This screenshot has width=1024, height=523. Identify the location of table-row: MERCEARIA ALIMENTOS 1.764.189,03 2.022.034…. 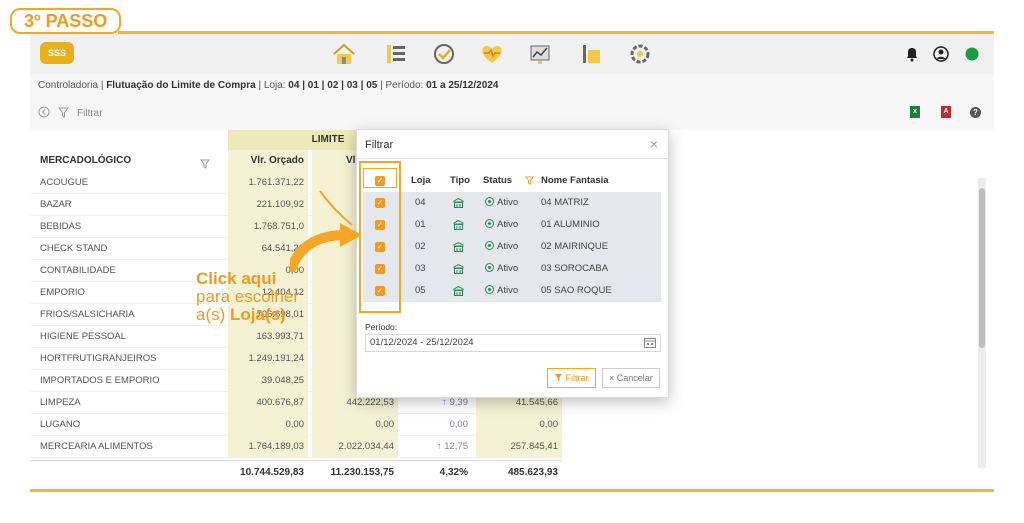
(296, 447).